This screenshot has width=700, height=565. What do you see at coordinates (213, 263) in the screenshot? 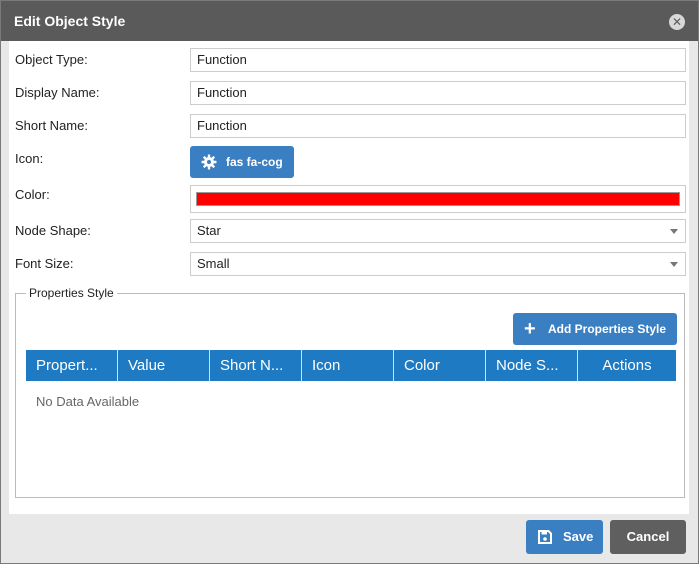
I see `font-size-value: Small` at bounding box center [213, 263].